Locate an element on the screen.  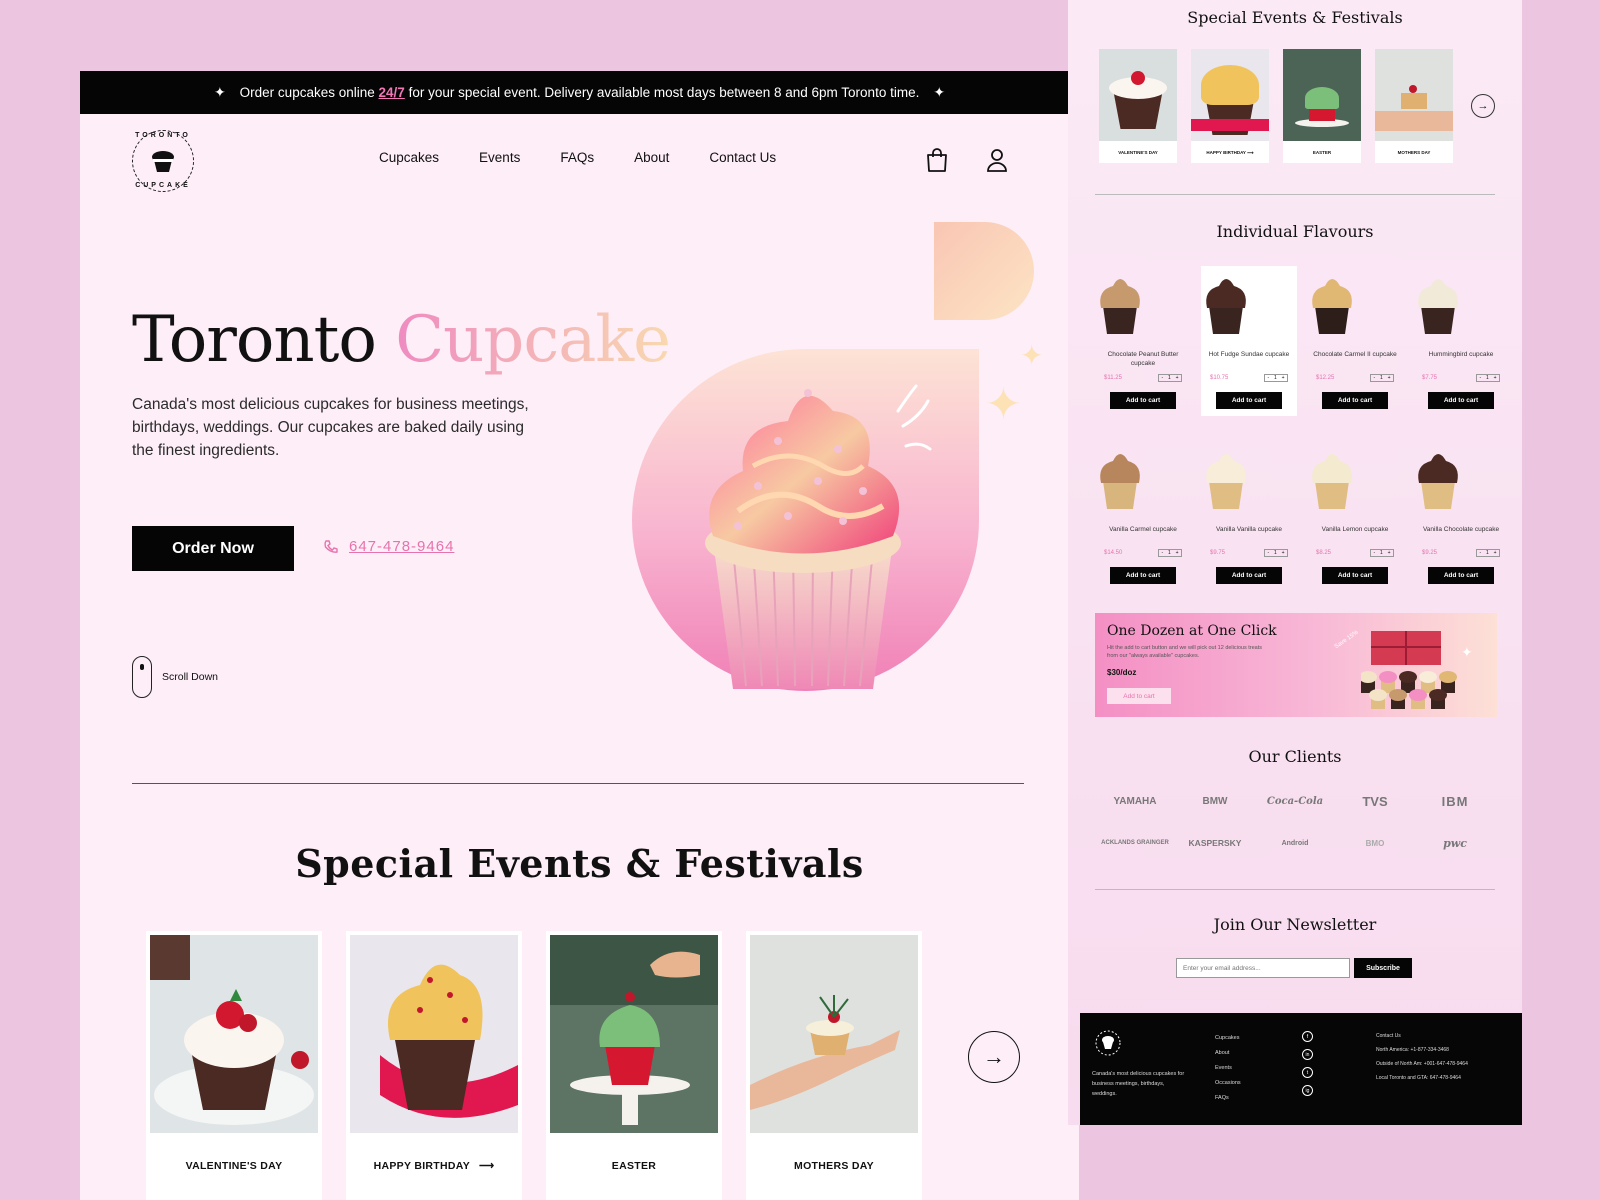
side-event-card: EASTER is located at coordinates (1322, 106).